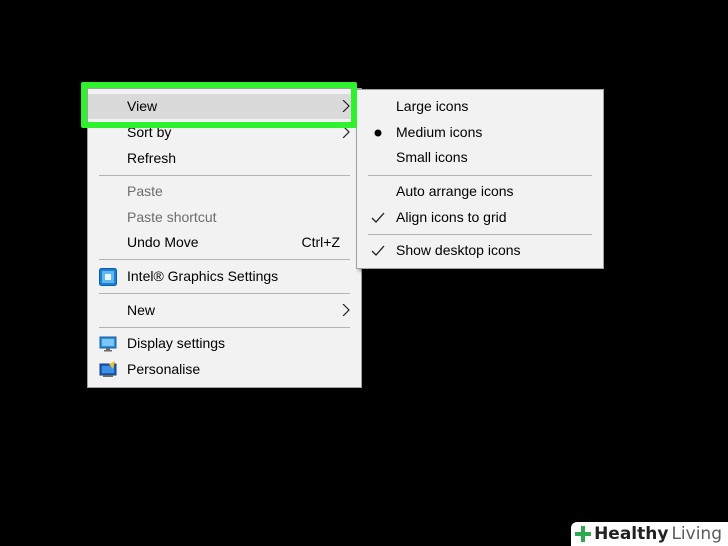 This screenshot has width=728, height=546. What do you see at coordinates (163, 242) in the screenshot?
I see `menu-item-label: Undo Move` at bounding box center [163, 242].